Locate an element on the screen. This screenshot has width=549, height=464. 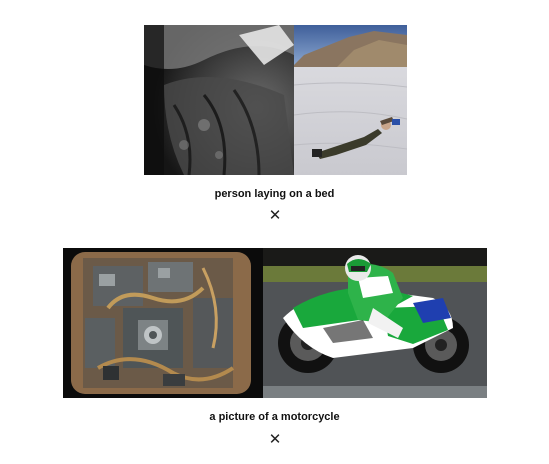
rover-machinery-photo is located at coordinates (163, 323).